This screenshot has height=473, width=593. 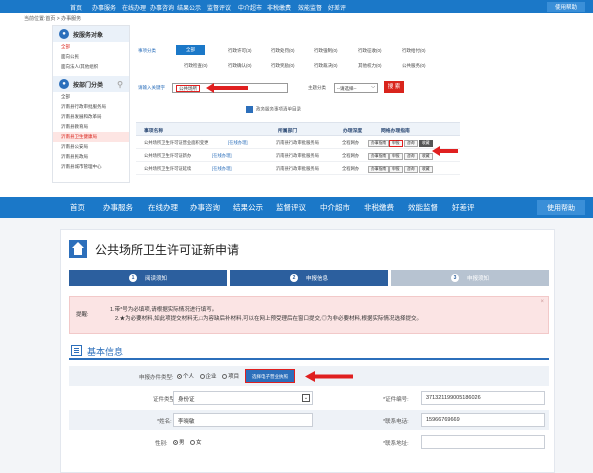 I want to click on category-item: 行政确认(0), so click(x=240, y=66).